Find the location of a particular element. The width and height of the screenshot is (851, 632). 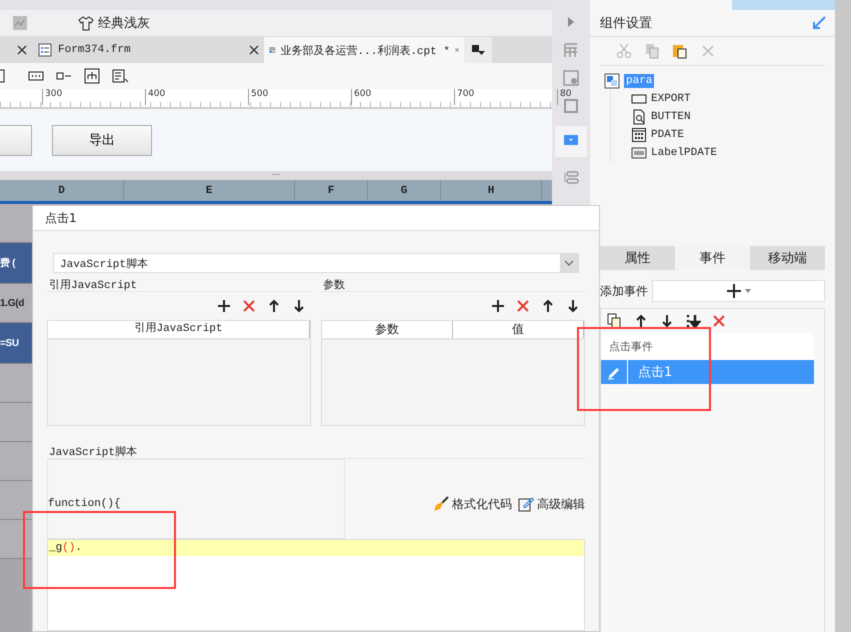

panel-tab: 移动端 is located at coordinates (787, 258).